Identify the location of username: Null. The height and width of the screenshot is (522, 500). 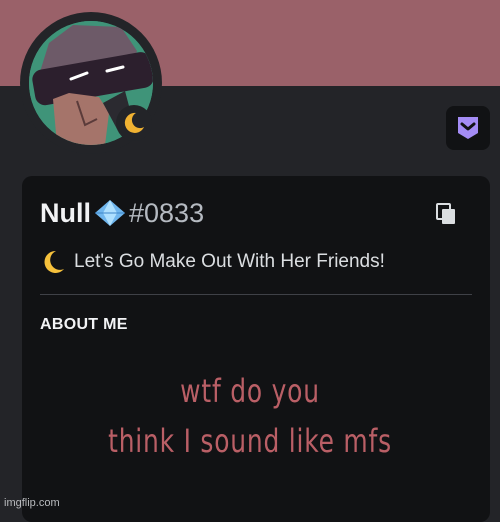
(65, 212).